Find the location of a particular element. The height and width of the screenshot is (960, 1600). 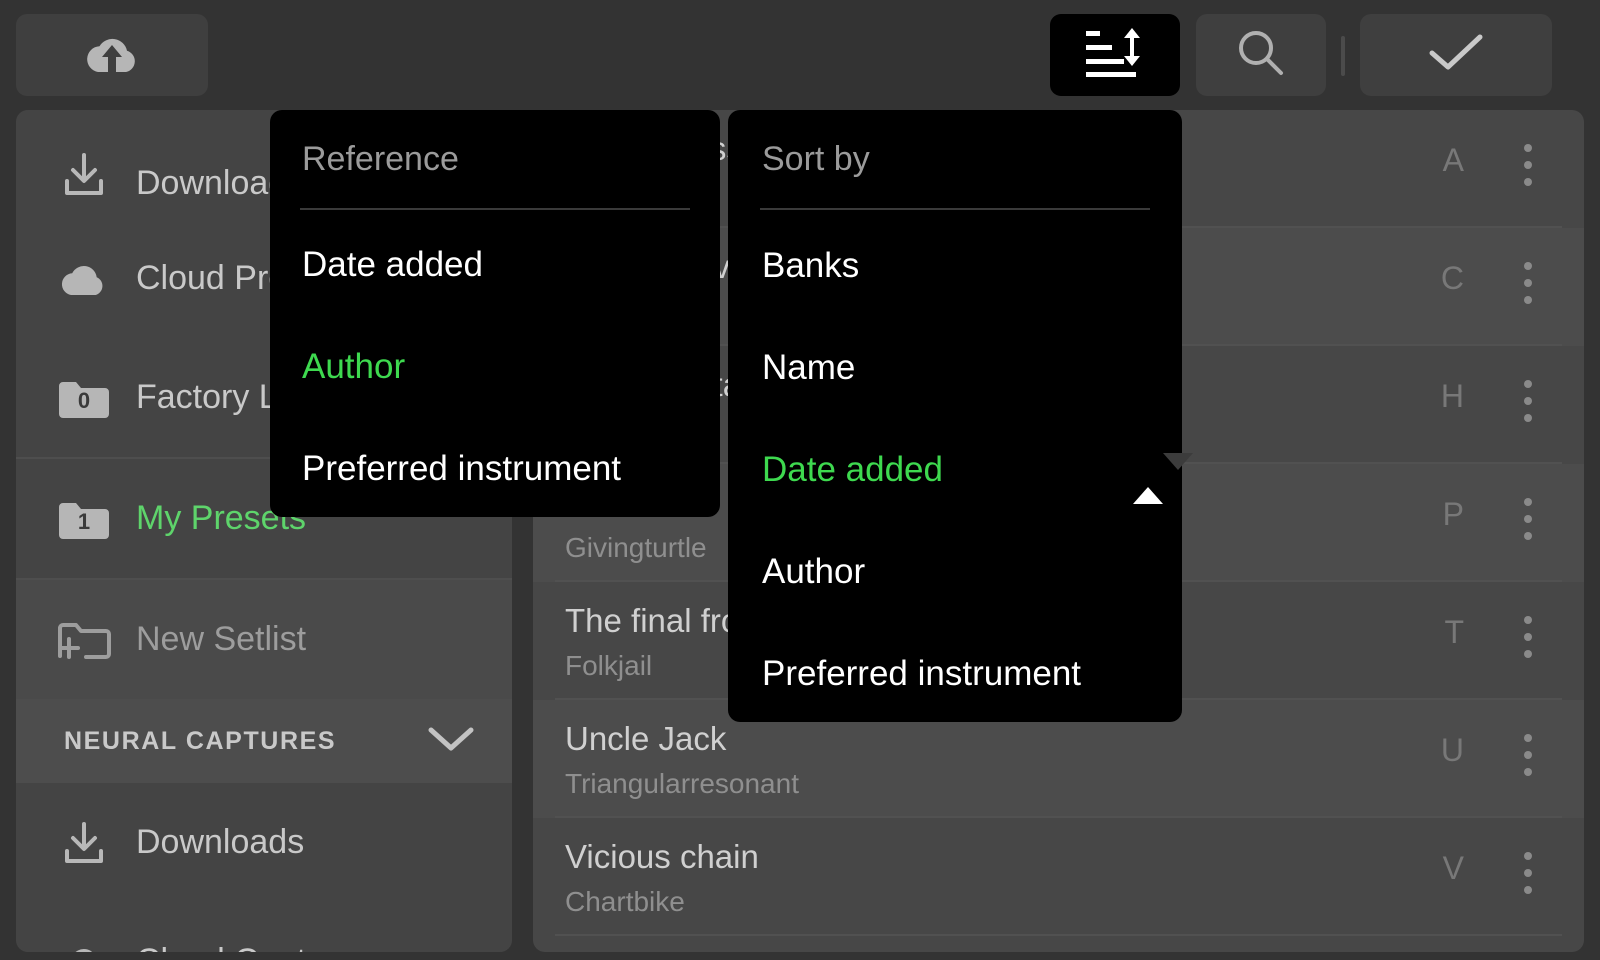

sidebar-group-captures: Downloads Cloud Captures is located at coordinates (264, 867).